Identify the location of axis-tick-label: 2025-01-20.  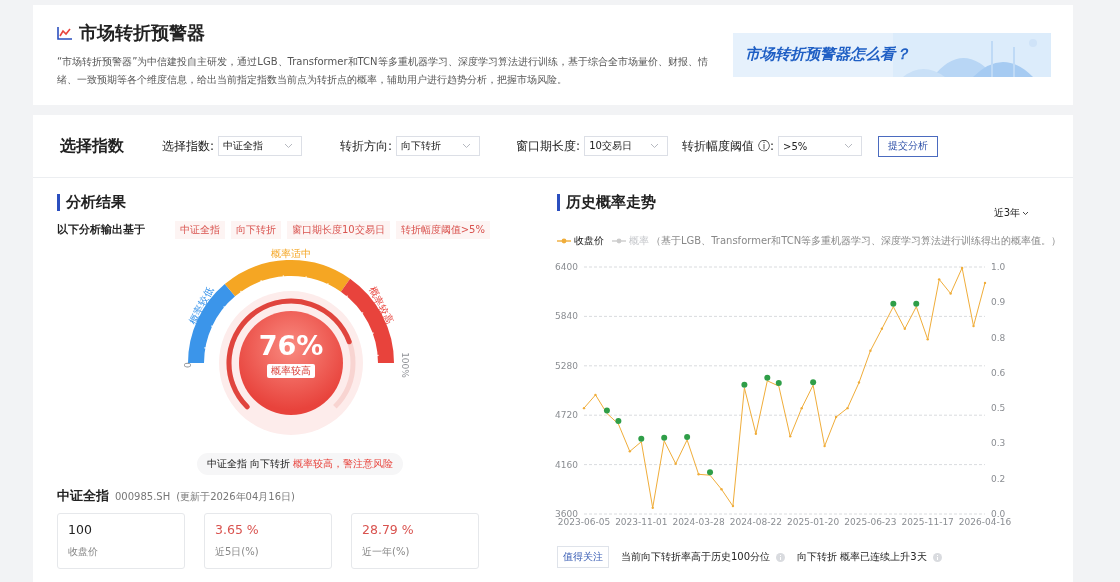
(813, 522).